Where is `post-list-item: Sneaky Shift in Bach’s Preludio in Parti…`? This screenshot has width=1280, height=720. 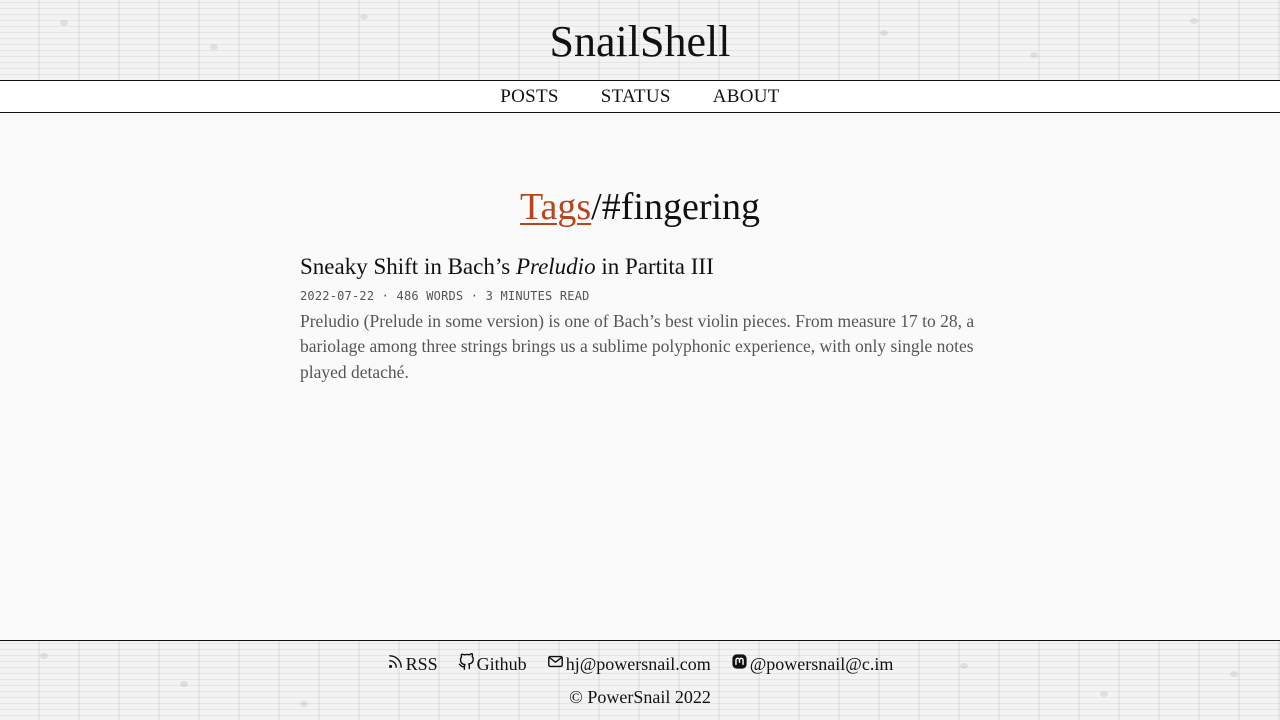 post-list-item: Sneaky Shift in Bach’s Preludio in Parti… is located at coordinates (640, 319).